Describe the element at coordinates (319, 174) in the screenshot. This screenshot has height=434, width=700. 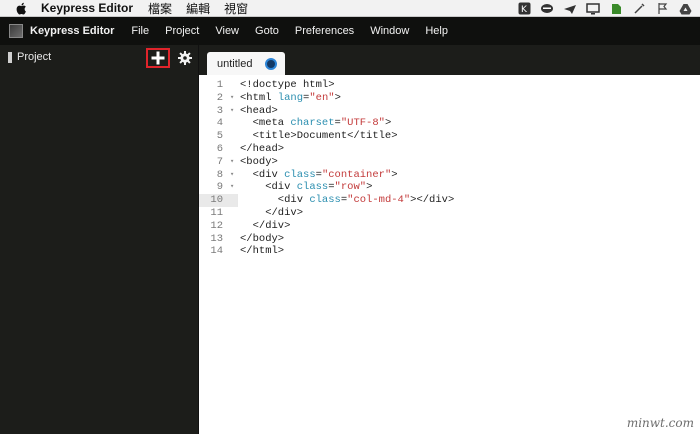
I see `code-text: <div class="container">` at that location.